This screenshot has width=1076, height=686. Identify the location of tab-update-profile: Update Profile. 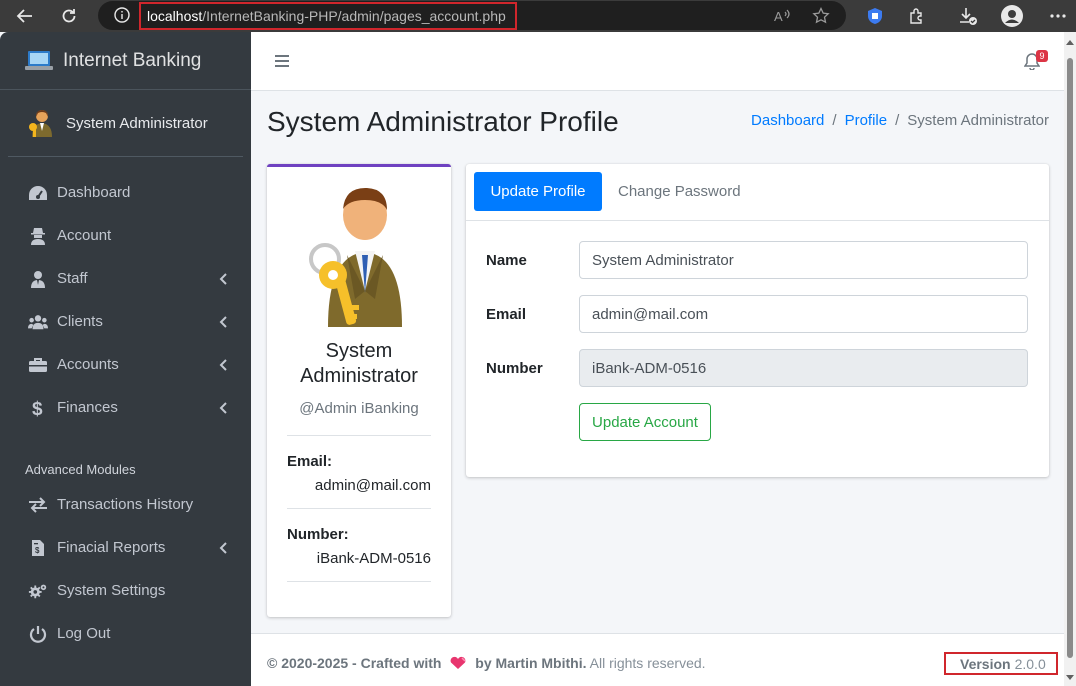
(538, 191).